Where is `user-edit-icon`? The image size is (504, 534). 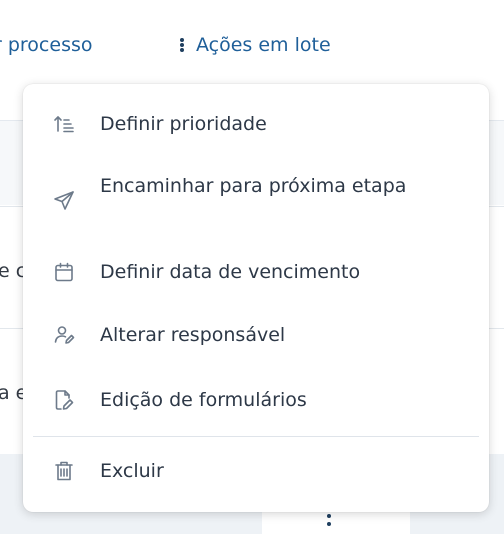
user-edit-icon is located at coordinates (64, 335).